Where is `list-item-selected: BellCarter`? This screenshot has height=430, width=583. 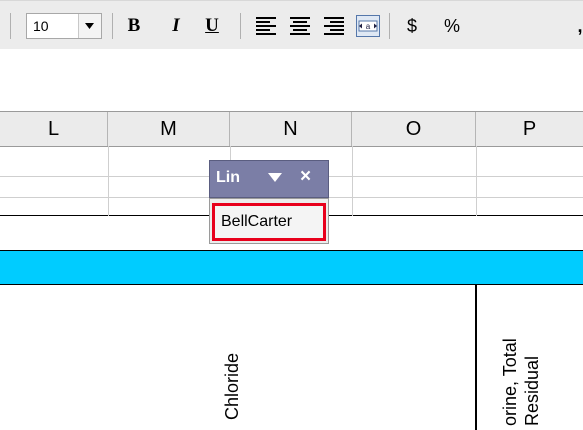 list-item-selected: BellCarter is located at coordinates (269, 222).